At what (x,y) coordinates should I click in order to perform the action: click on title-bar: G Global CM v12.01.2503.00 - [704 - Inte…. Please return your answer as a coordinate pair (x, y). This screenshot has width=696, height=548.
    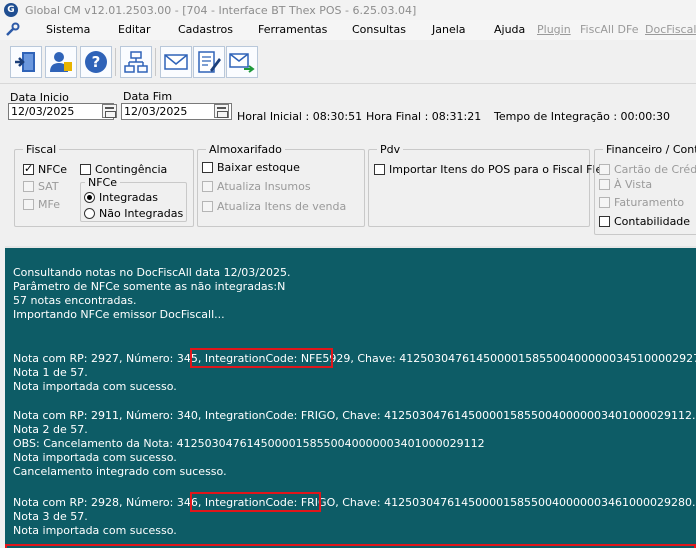
    Looking at the image, I should click on (348, 10).